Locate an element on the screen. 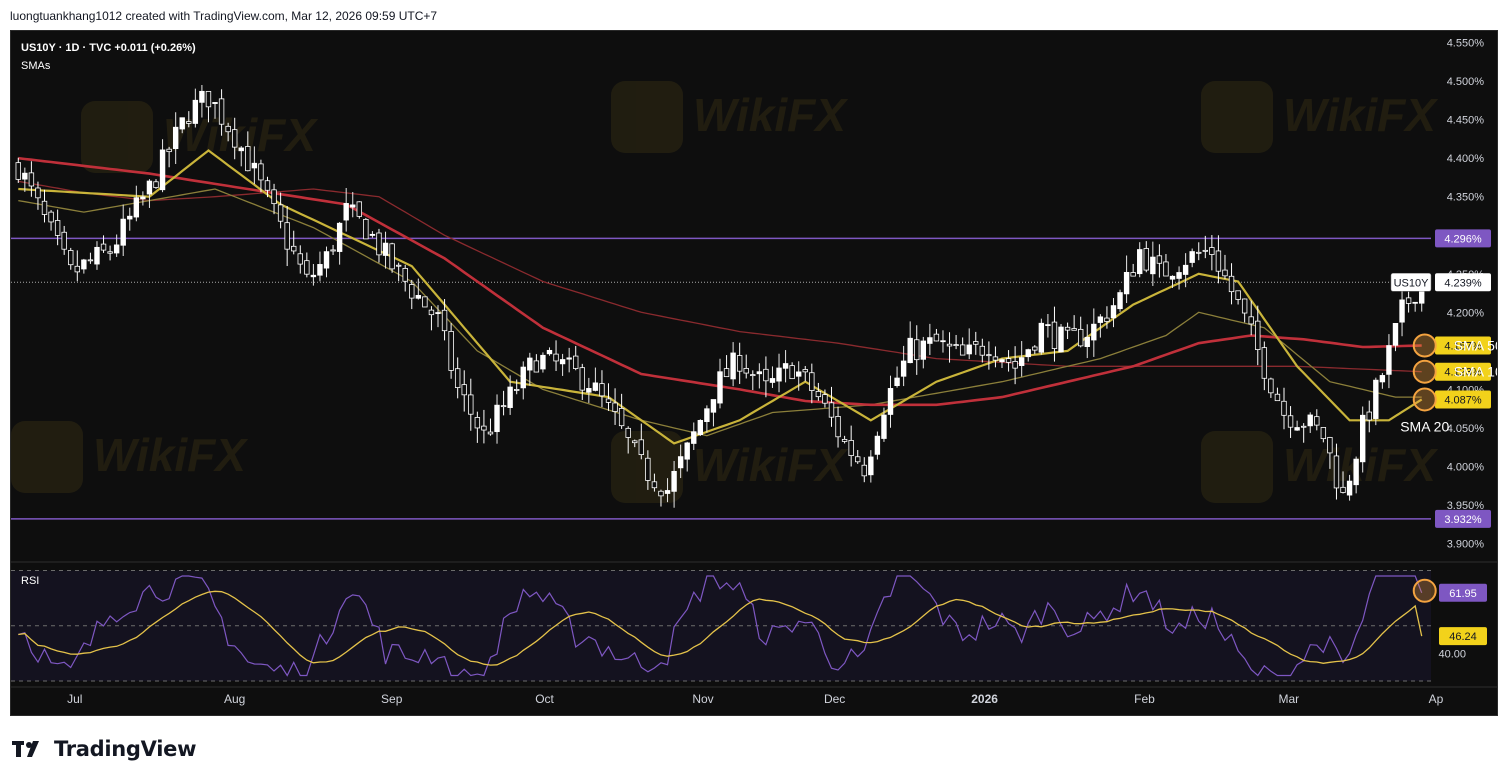 The width and height of the screenshot is (1506, 781). time-axis-label: 2026 is located at coordinates (984, 699).